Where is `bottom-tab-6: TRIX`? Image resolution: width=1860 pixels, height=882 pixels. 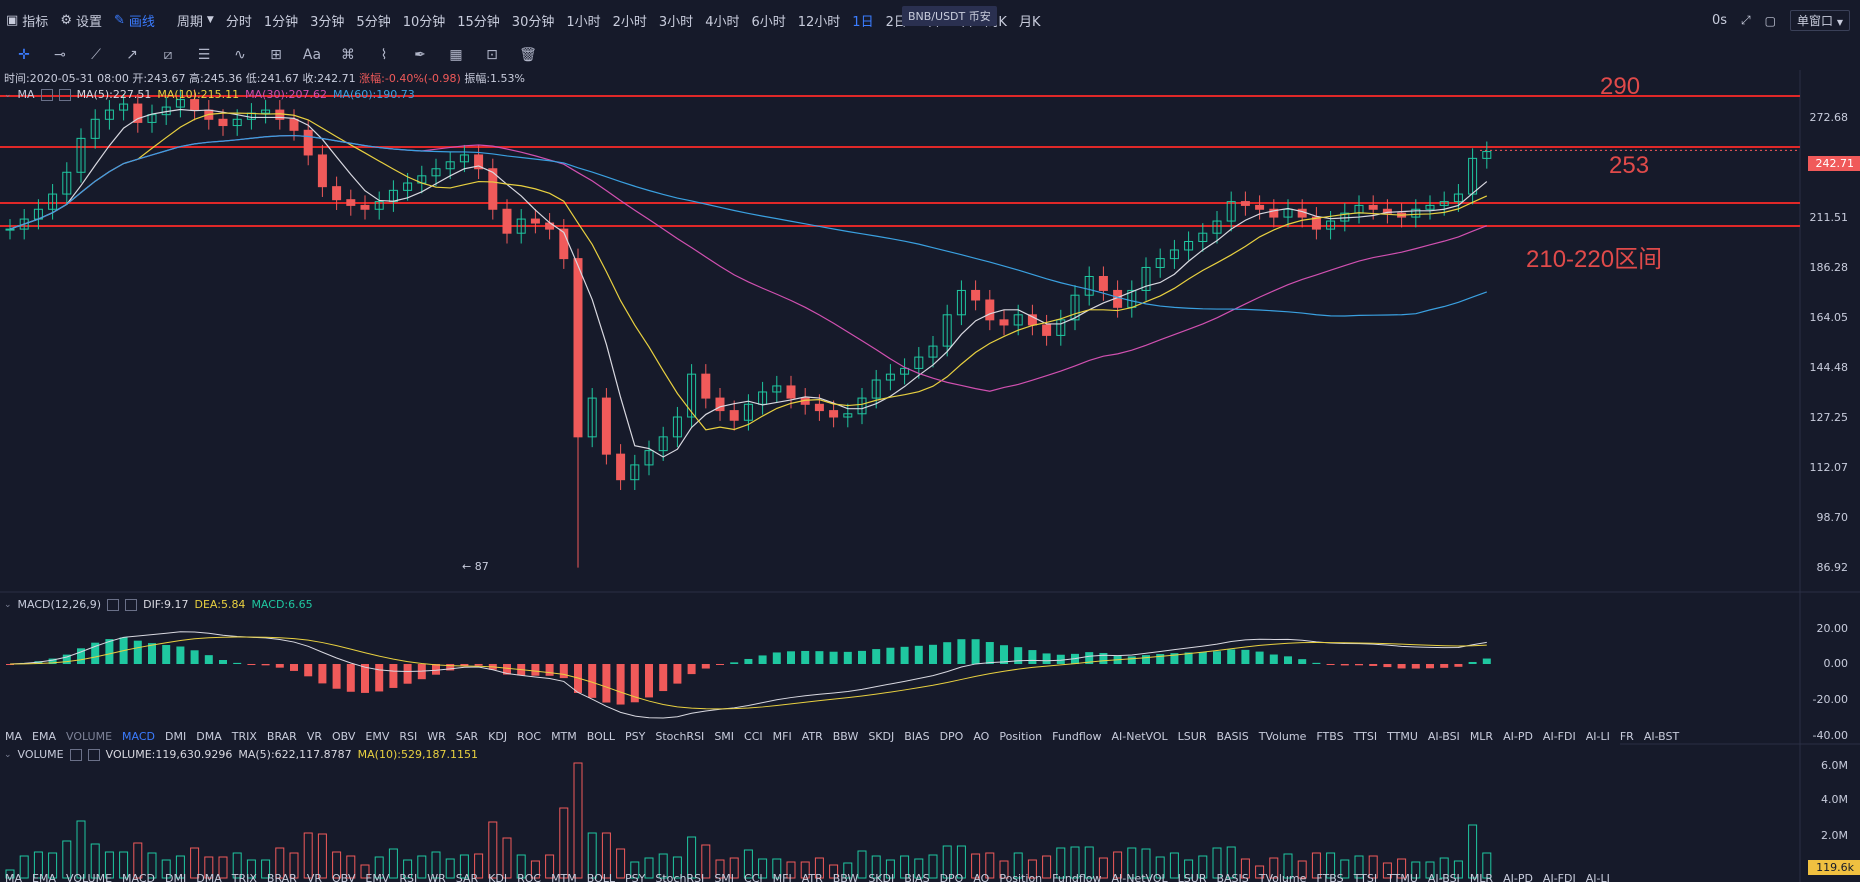 bottom-tab-6: TRIX is located at coordinates (244, 877).